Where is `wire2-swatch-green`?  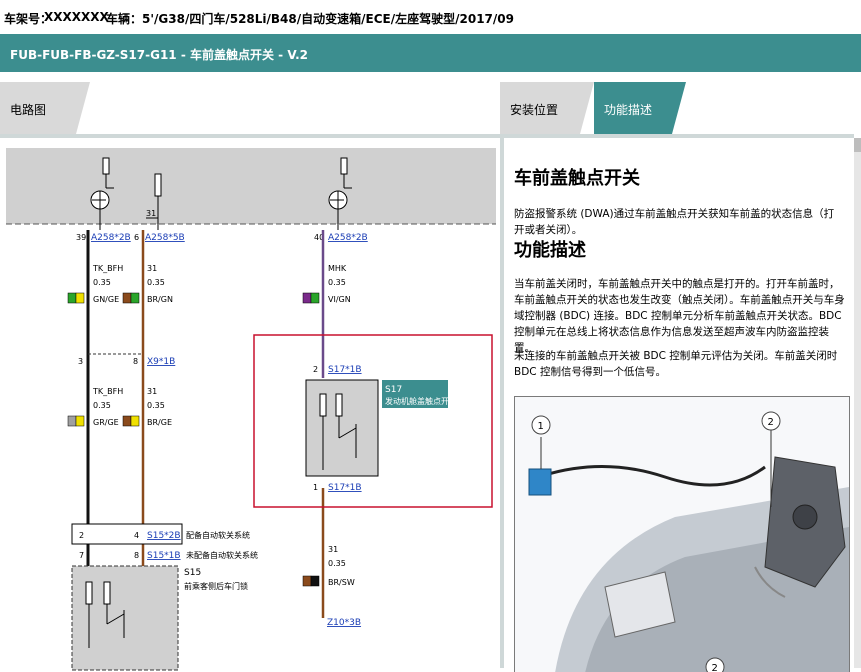 wire2-swatch-green is located at coordinates (135, 298).